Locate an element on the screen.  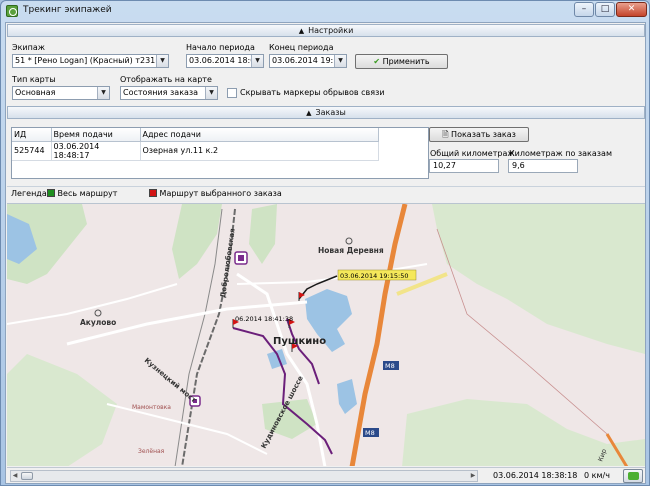
apply-button: ✔ Применить is located at coordinates (401, 61).